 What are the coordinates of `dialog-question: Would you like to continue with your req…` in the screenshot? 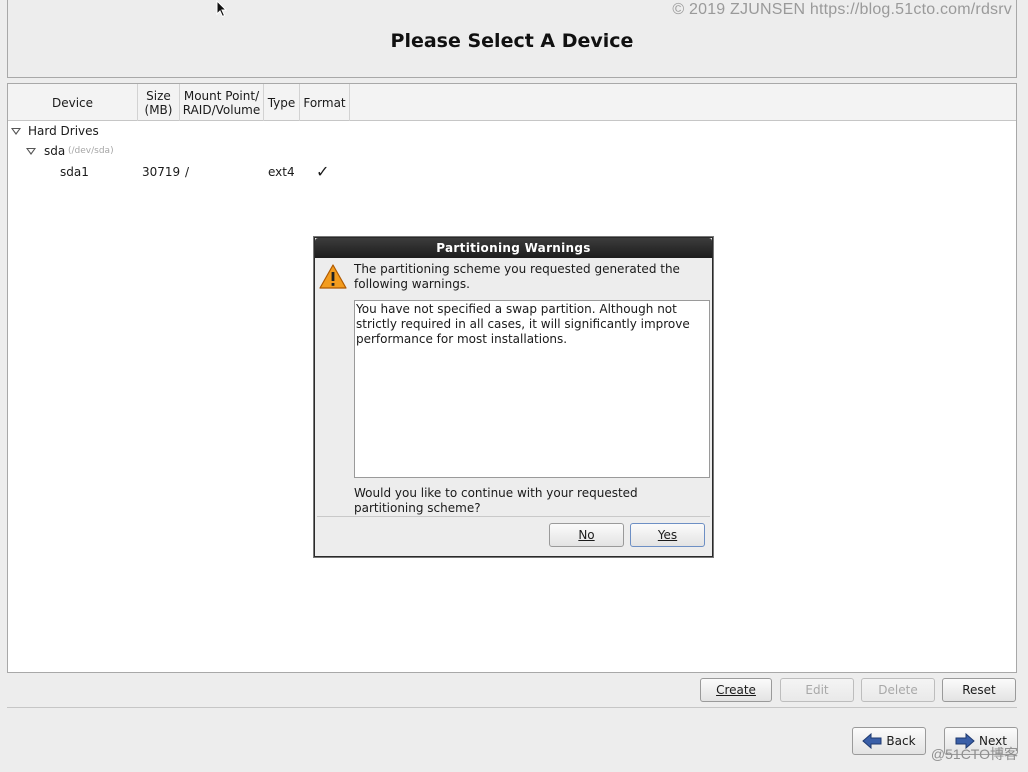 It's located at (496, 500).